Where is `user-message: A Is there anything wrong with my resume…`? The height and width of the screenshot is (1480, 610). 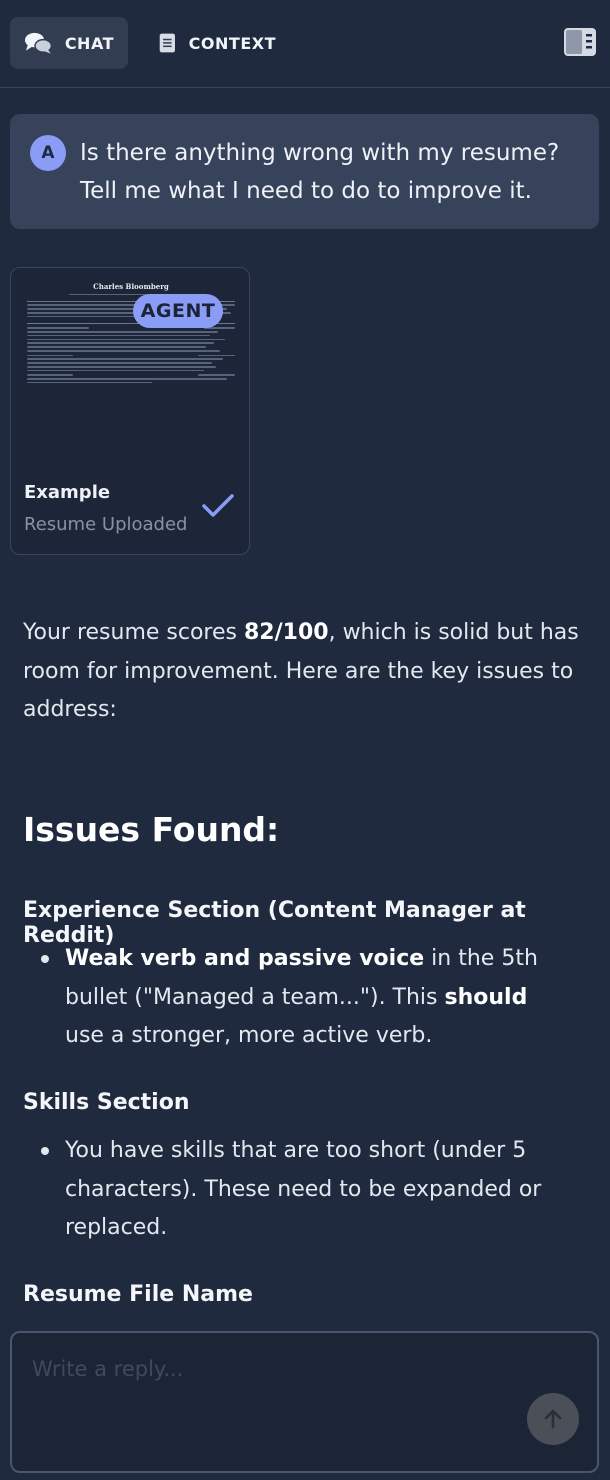 user-message: A Is there anything wrong with my resume… is located at coordinates (304, 171).